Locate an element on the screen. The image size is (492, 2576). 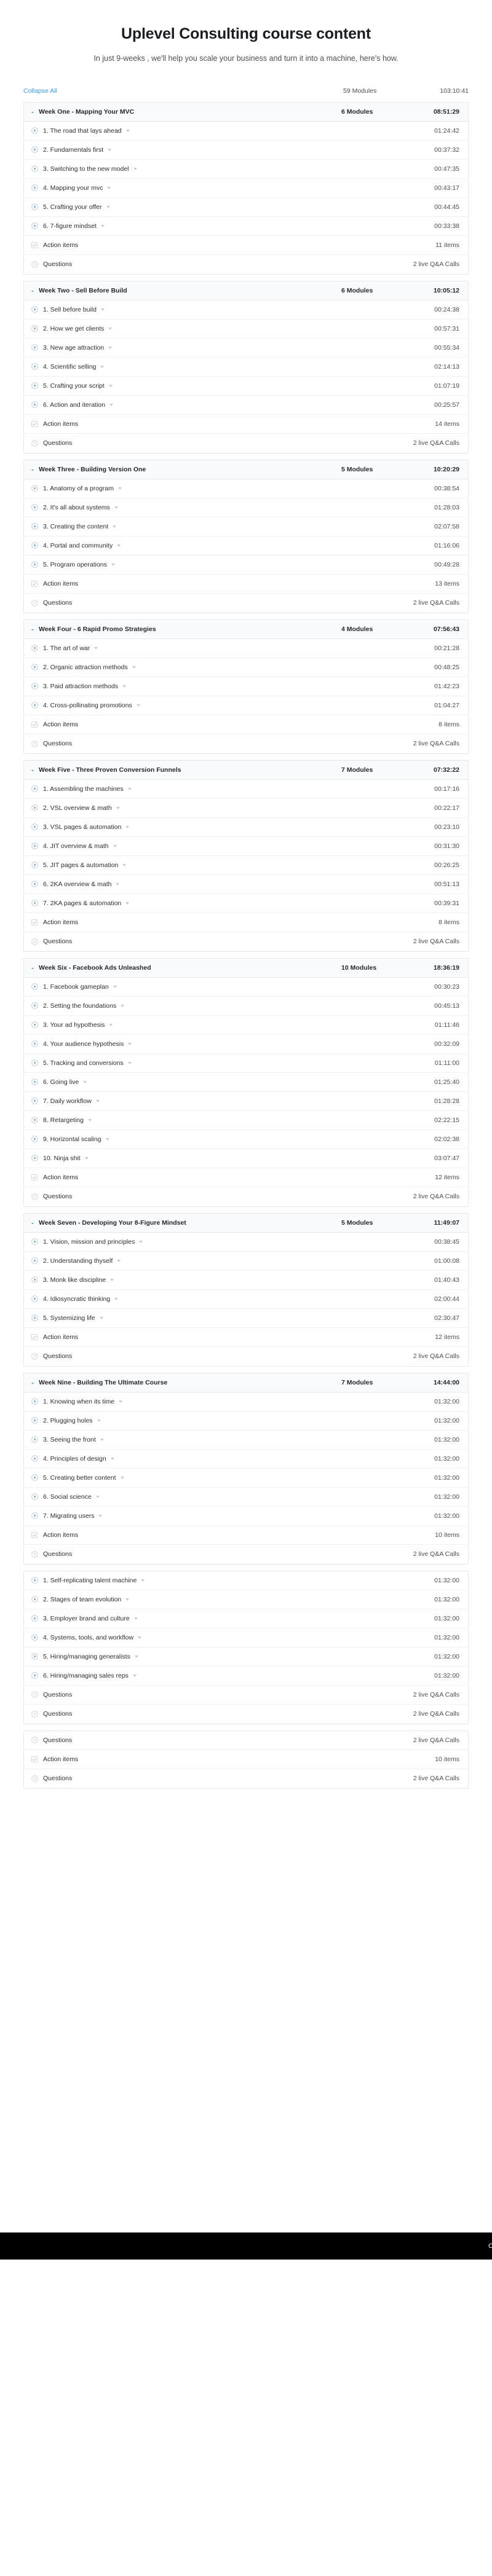
lesson-row: 1. Knowing when its time 01:32:00 is located at coordinates (246, 1402).